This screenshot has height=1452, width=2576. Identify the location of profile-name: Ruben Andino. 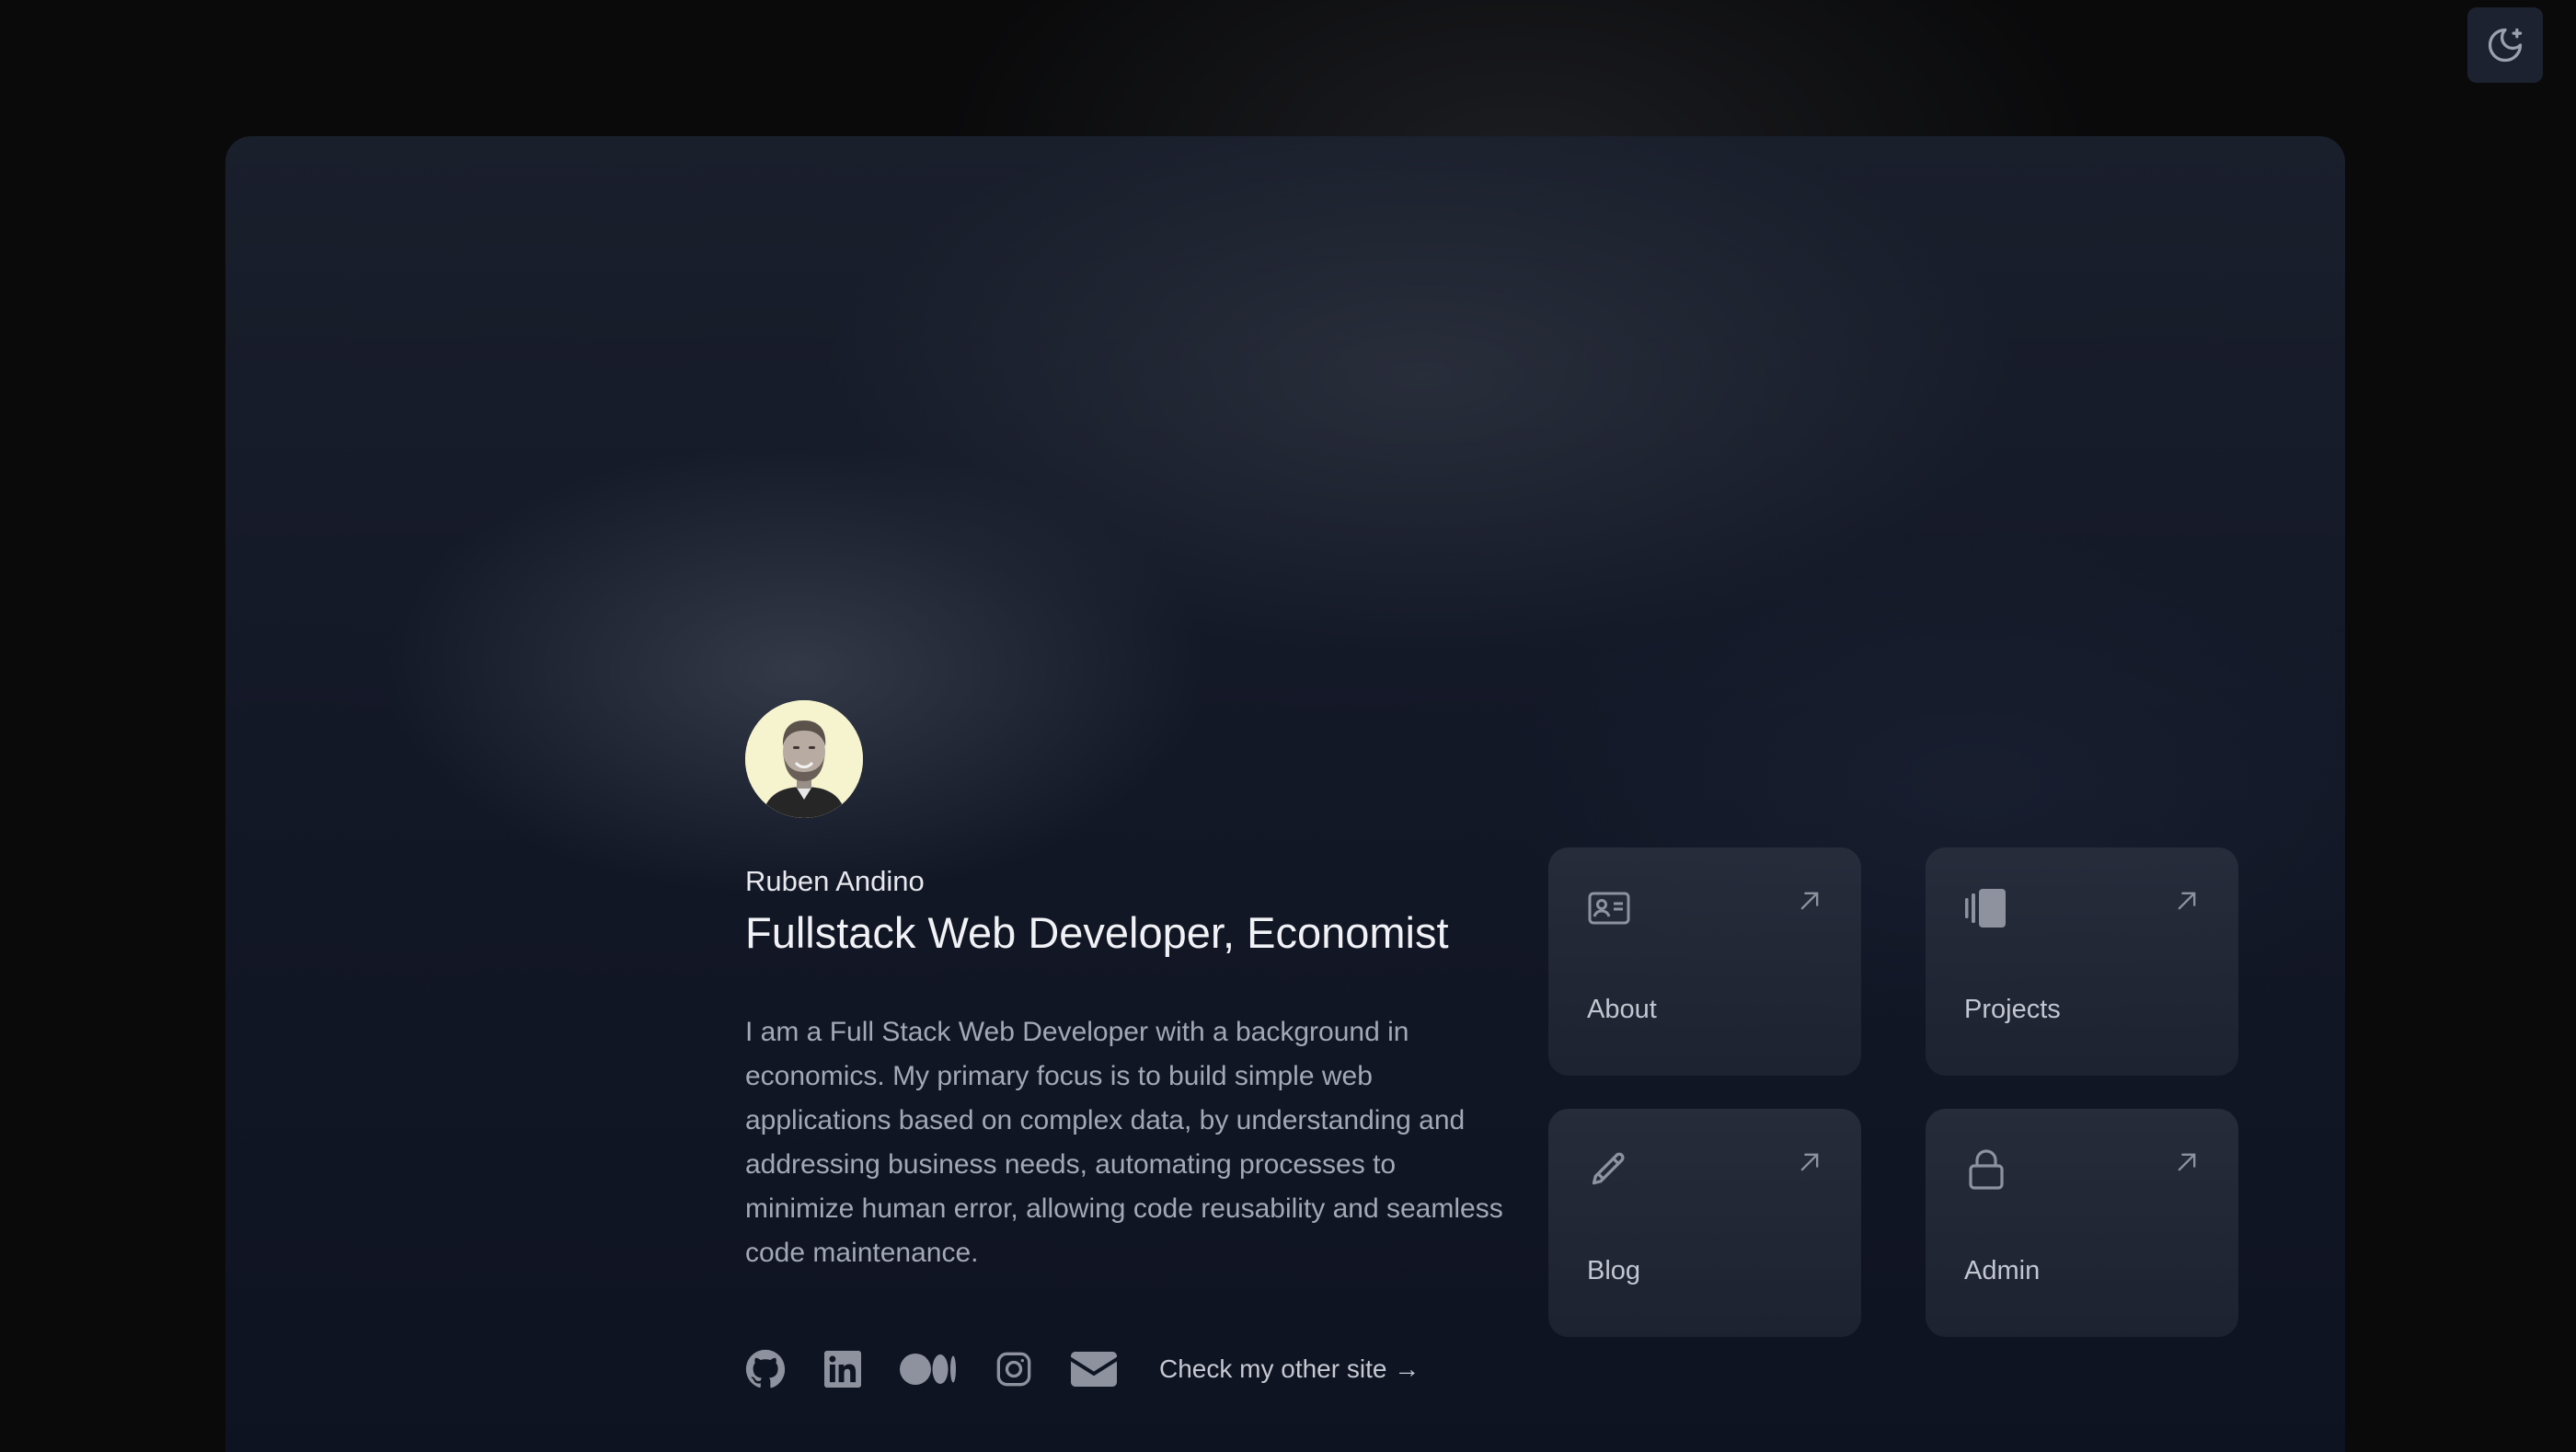
(835, 881).